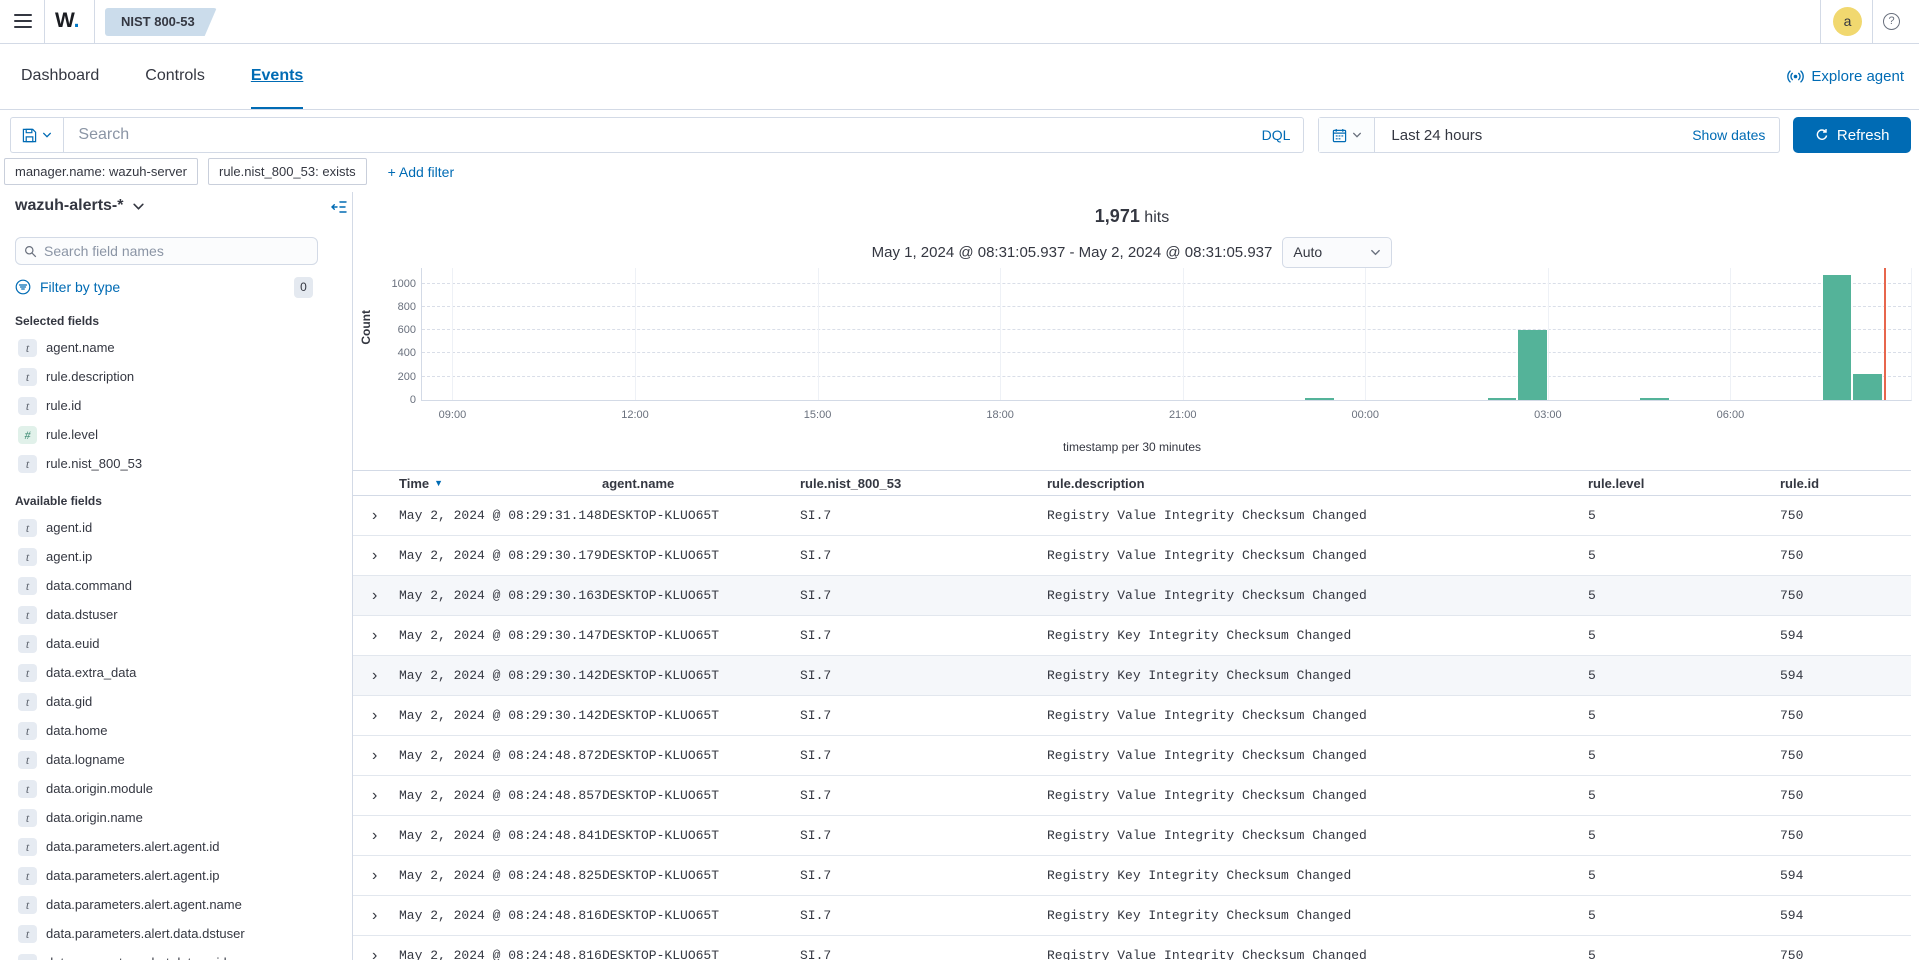 This screenshot has width=1919, height=960. I want to click on add-filter-button: + Add filter, so click(421, 172).